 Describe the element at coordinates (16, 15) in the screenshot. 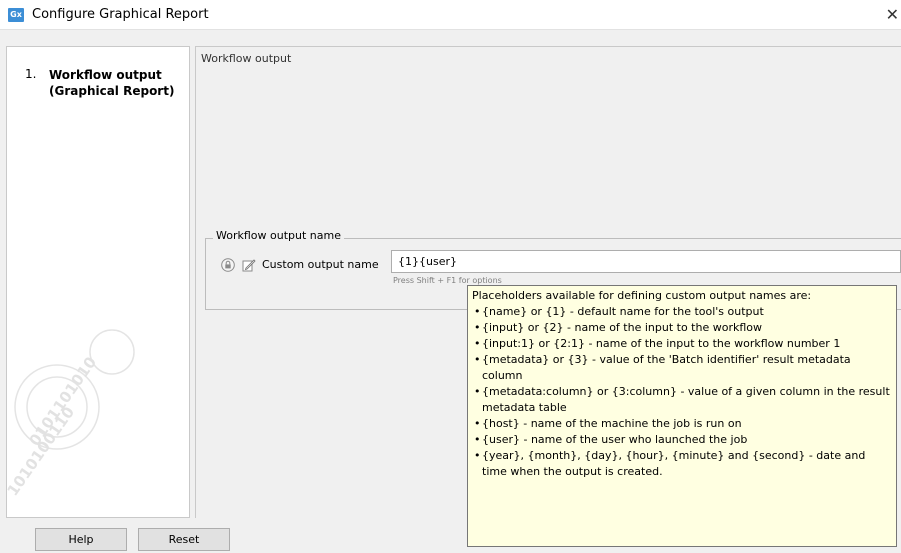

I see `app-icon: Gx` at that location.